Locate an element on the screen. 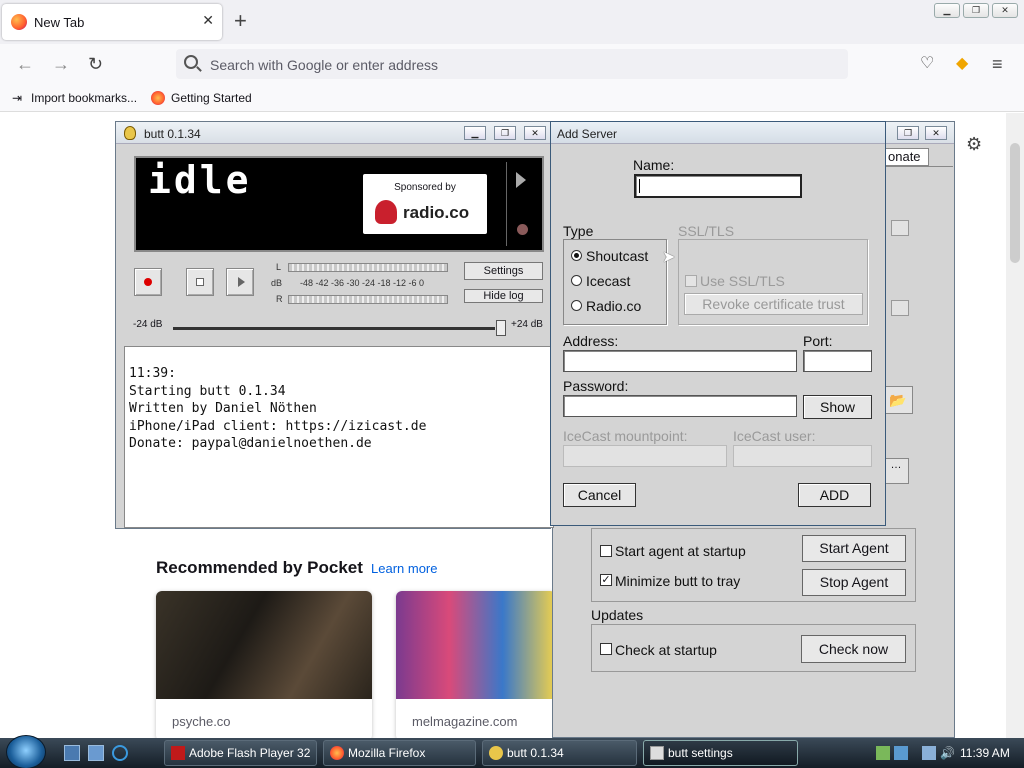 The width and height of the screenshot is (1024, 768). gain-slider-track is located at coordinates (334, 328).